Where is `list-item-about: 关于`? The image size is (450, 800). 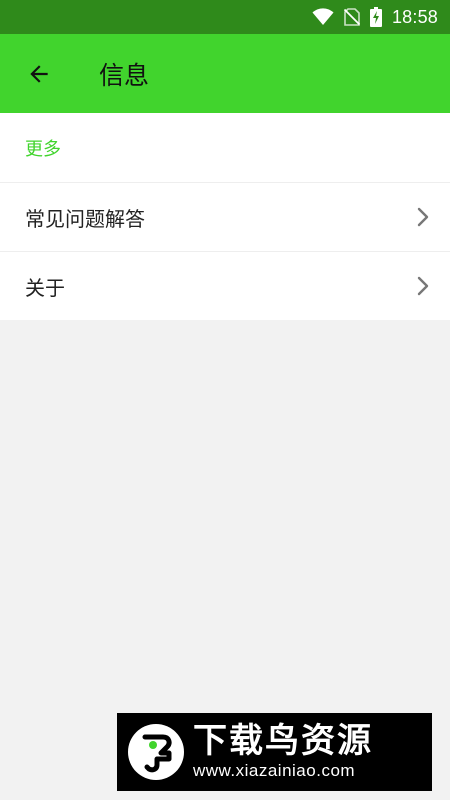
list-item-about: 关于 is located at coordinates (225, 286).